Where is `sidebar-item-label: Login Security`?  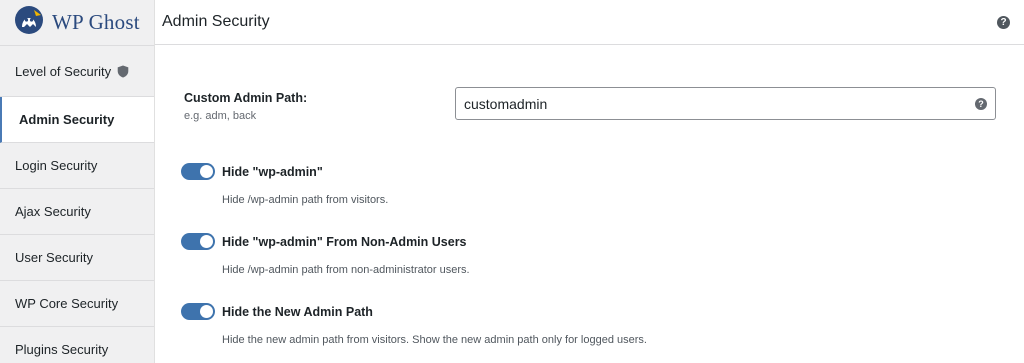
sidebar-item-label: Login Security is located at coordinates (56, 165).